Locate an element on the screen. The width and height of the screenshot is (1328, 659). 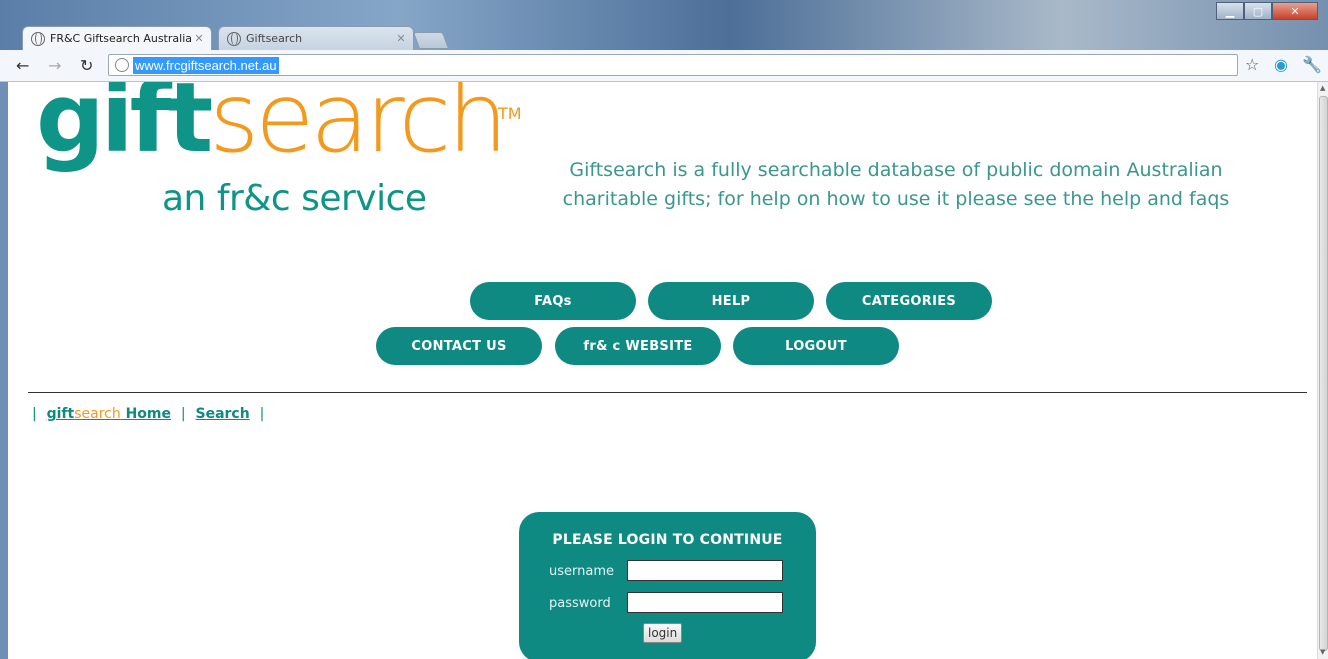
scrollbar-thumb is located at coordinates (1323, 373).